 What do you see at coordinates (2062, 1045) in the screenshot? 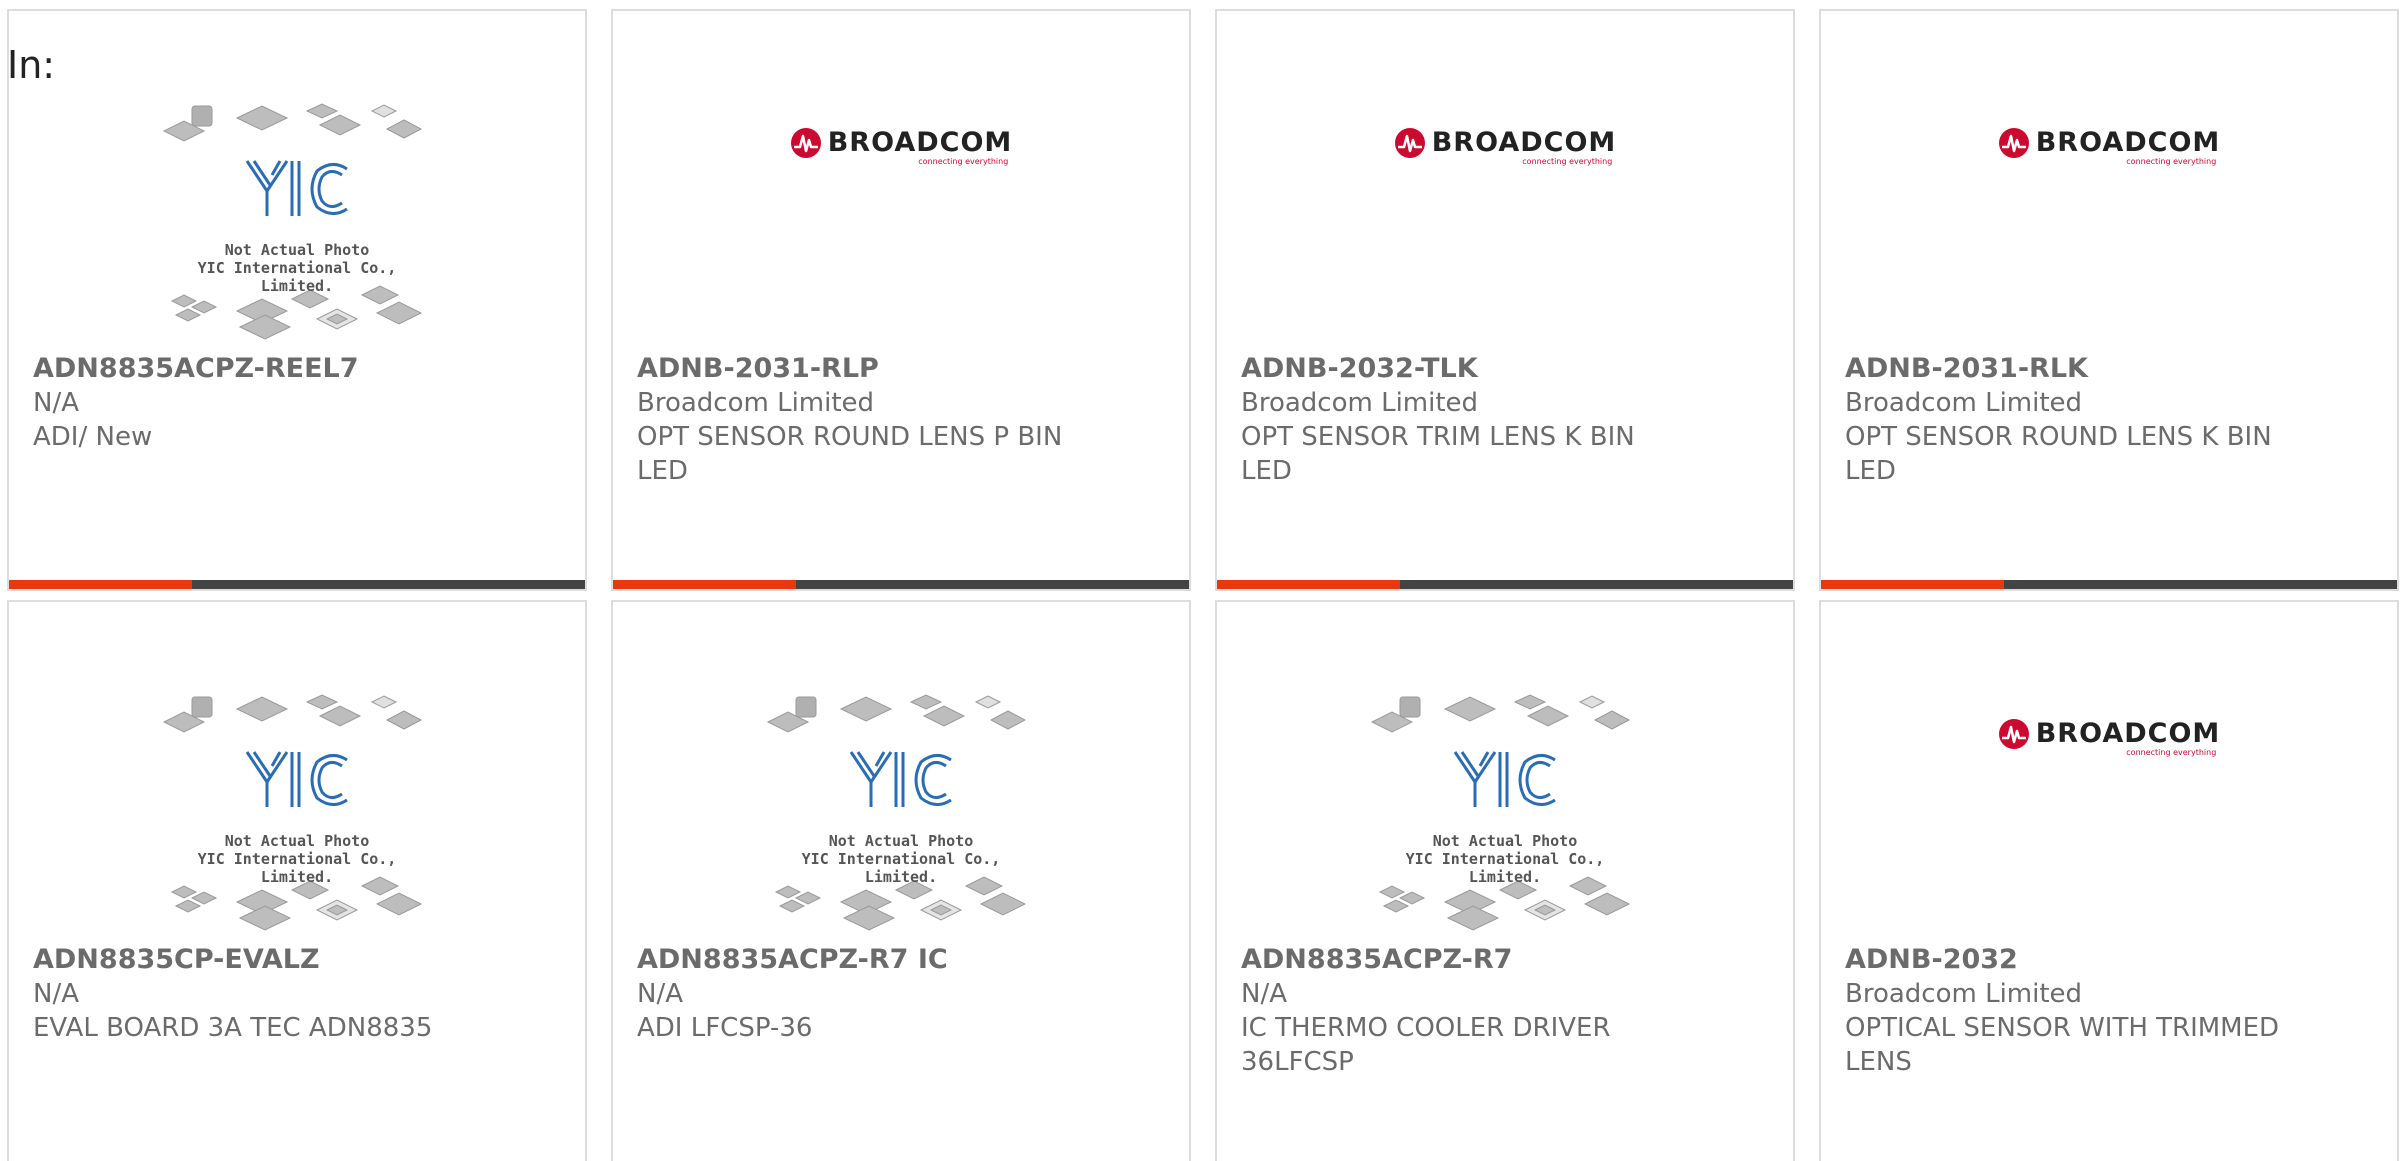
I see `description: OPTICAL SENSOR WITH TRIMMED LENS` at bounding box center [2062, 1045].